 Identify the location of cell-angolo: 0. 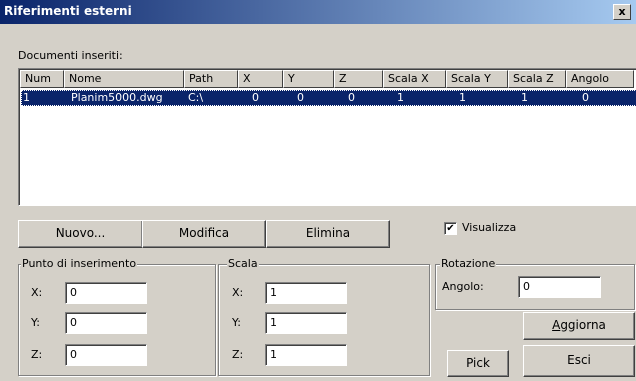
(585, 97).